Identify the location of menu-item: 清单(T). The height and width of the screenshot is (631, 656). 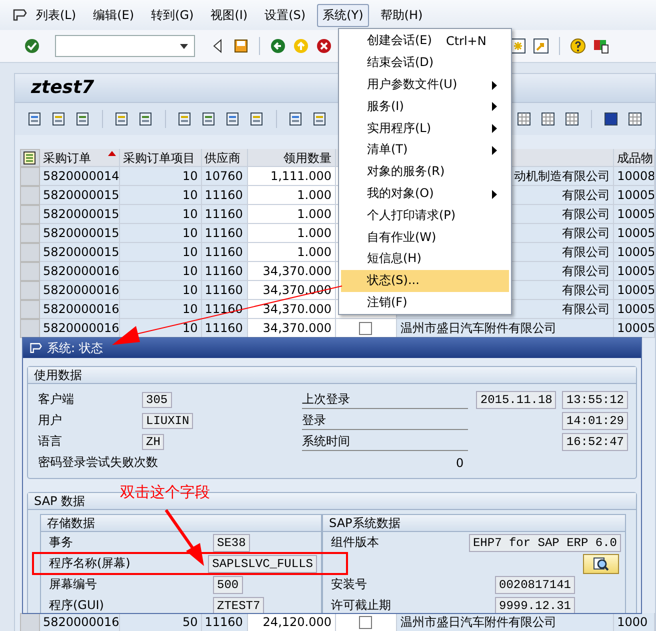
(425, 149).